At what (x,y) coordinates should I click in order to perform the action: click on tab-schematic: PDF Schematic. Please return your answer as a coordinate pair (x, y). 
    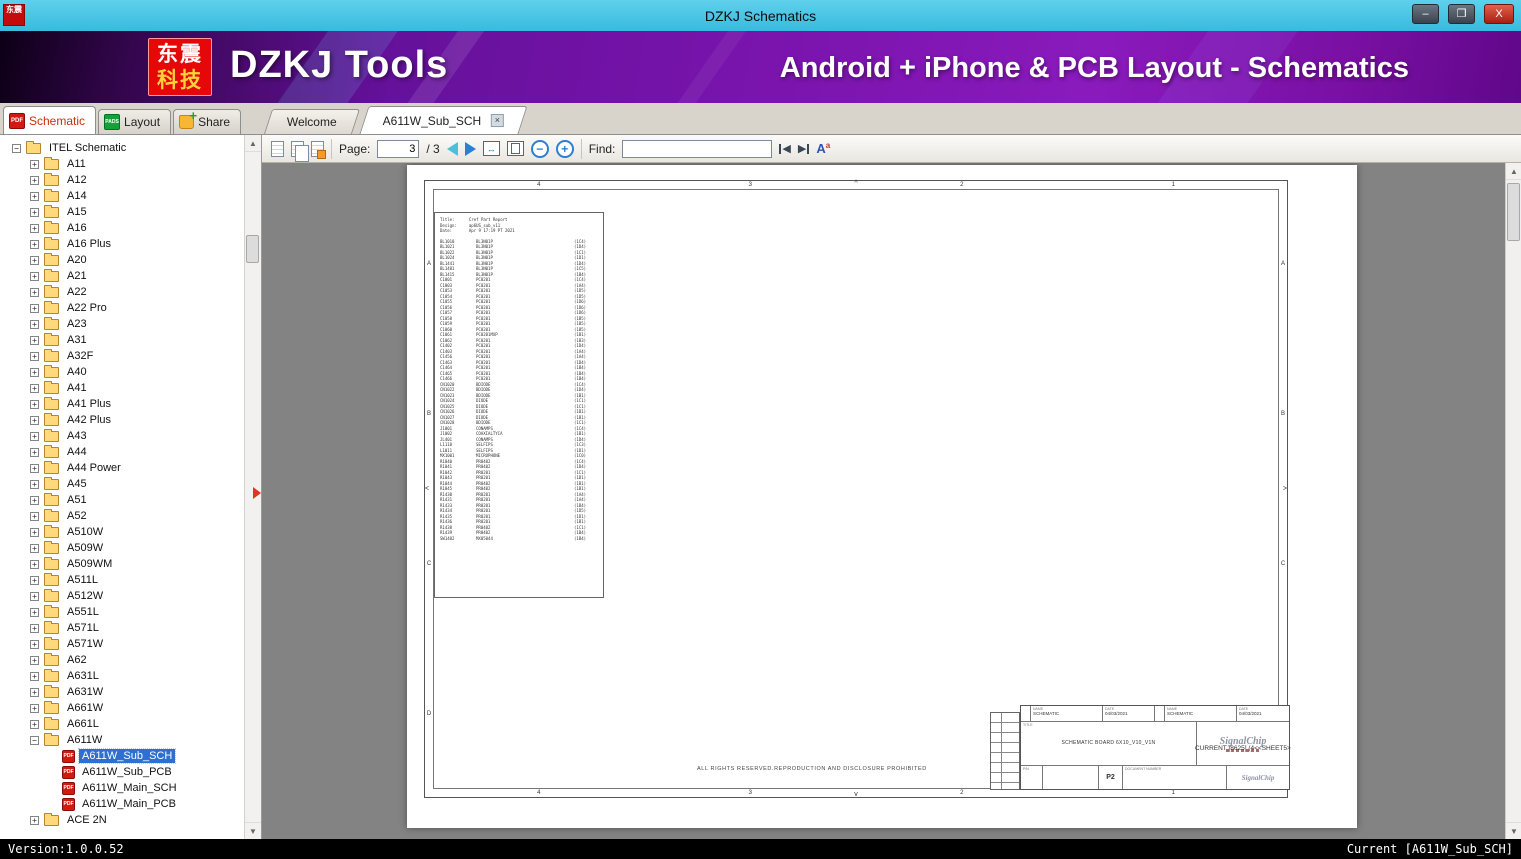
    Looking at the image, I should click on (50, 120).